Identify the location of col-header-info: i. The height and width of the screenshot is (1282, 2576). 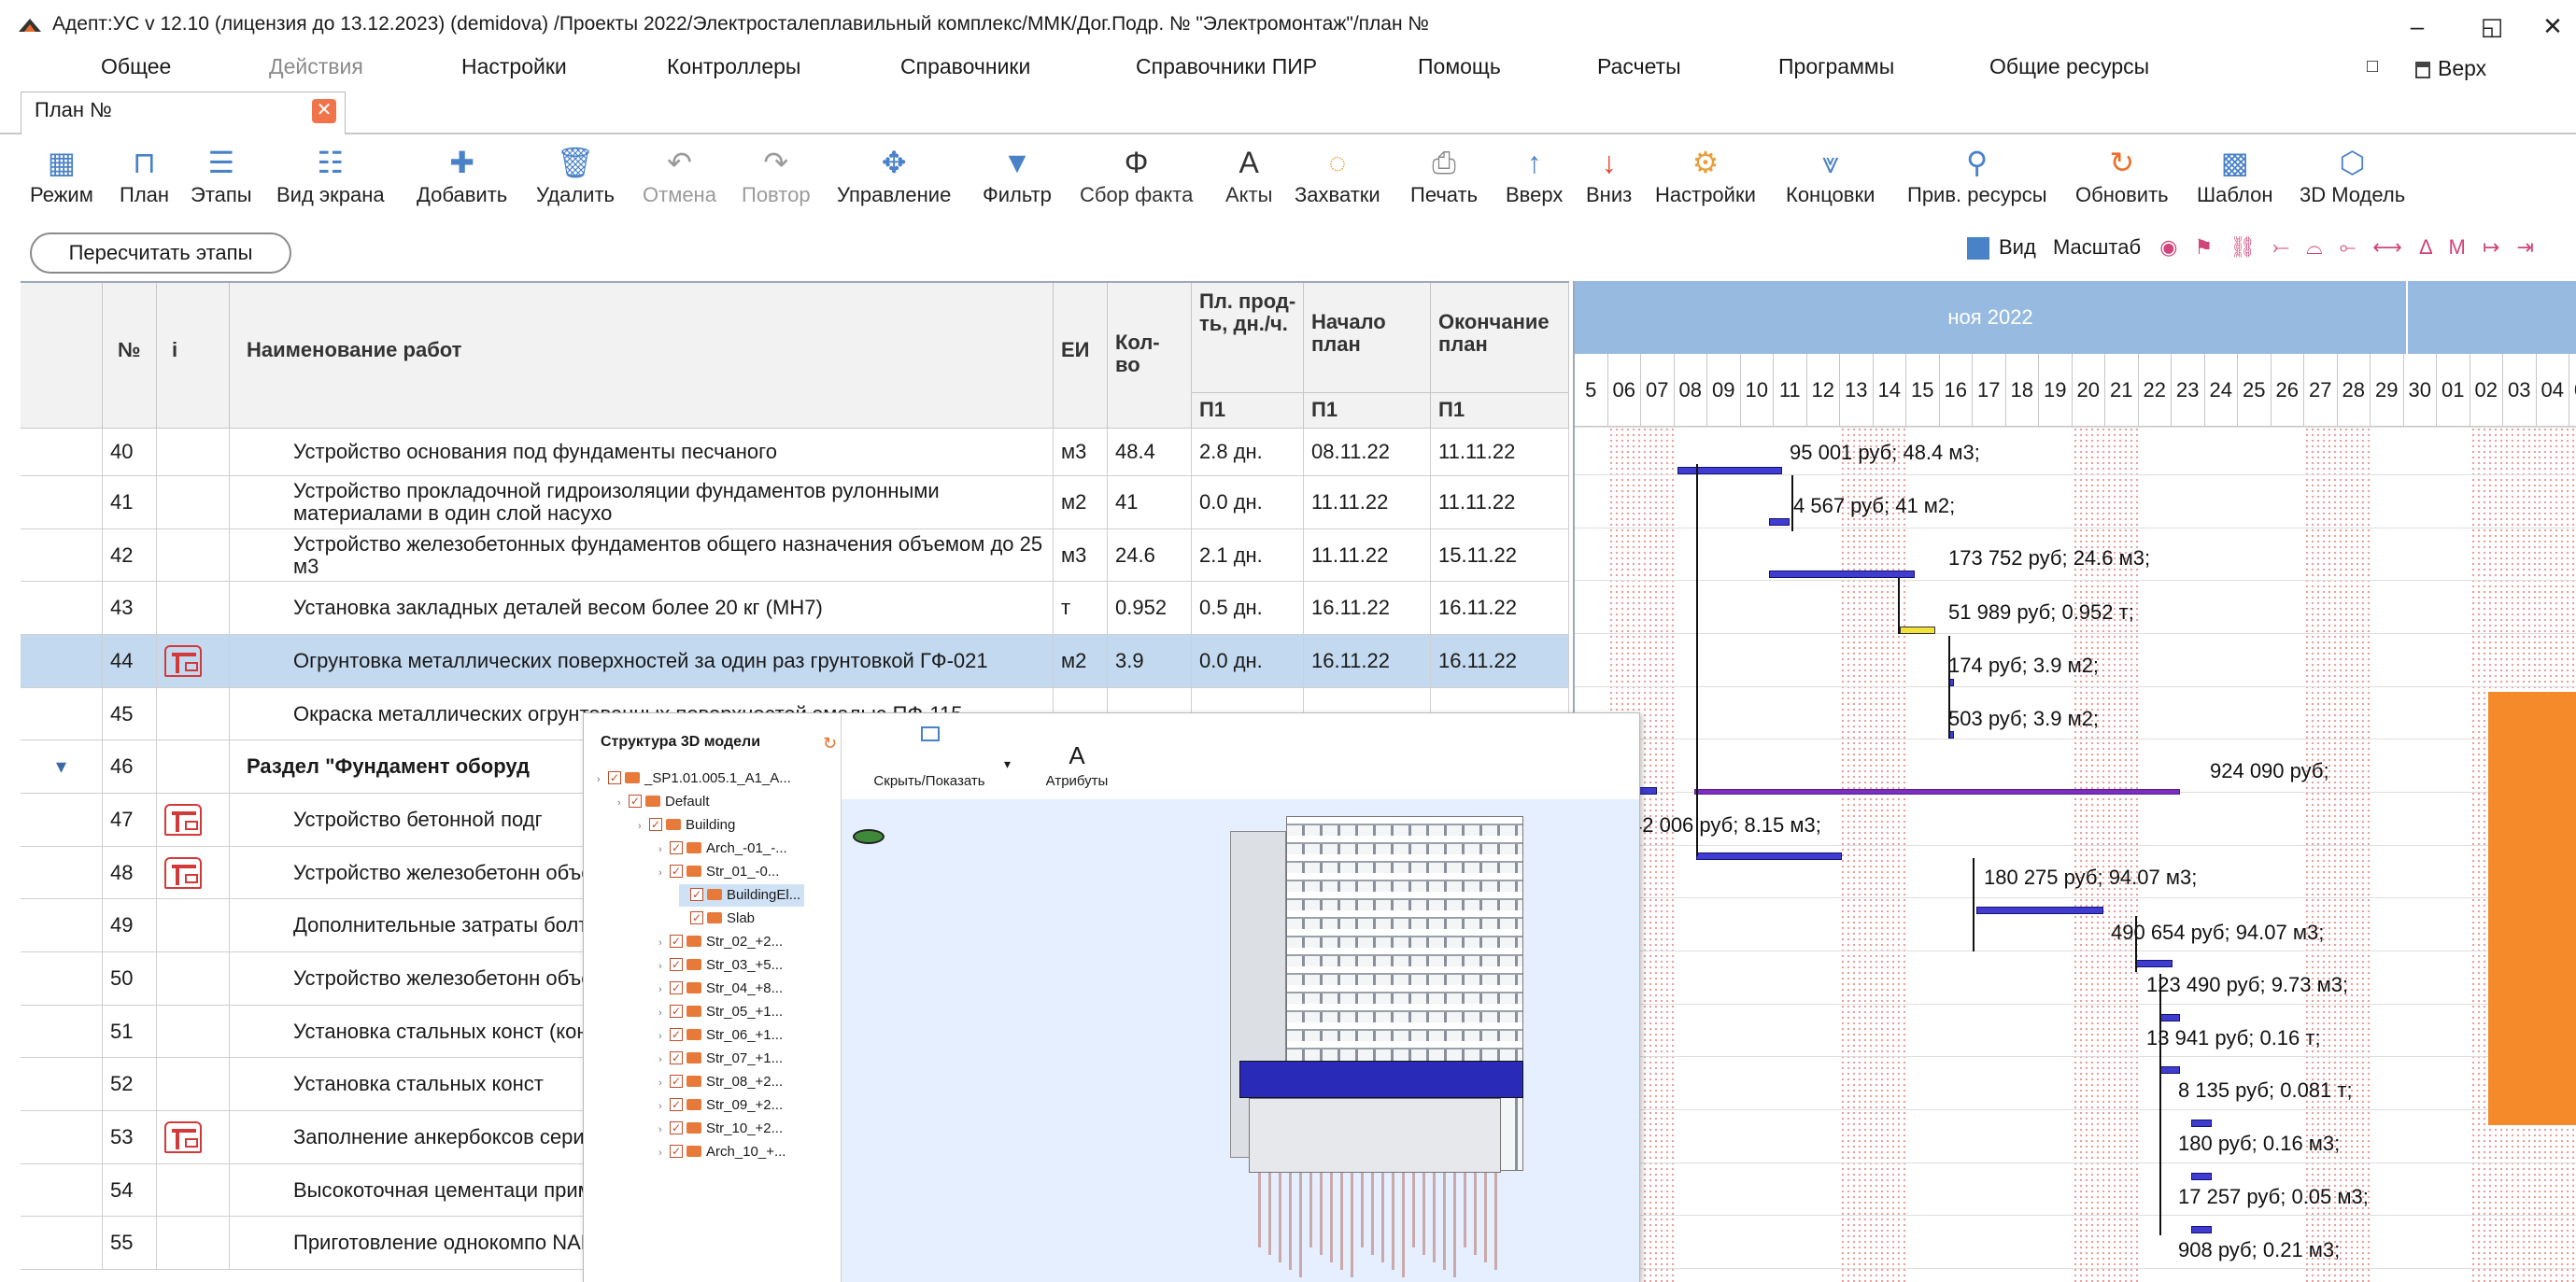
(193, 356).